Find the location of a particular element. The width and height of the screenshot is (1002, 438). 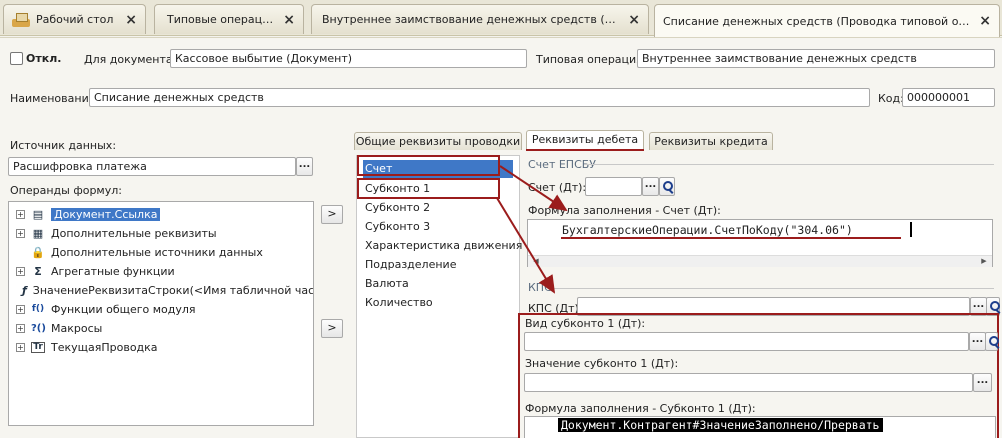

annotation-arrows is located at coordinates (532, 229).